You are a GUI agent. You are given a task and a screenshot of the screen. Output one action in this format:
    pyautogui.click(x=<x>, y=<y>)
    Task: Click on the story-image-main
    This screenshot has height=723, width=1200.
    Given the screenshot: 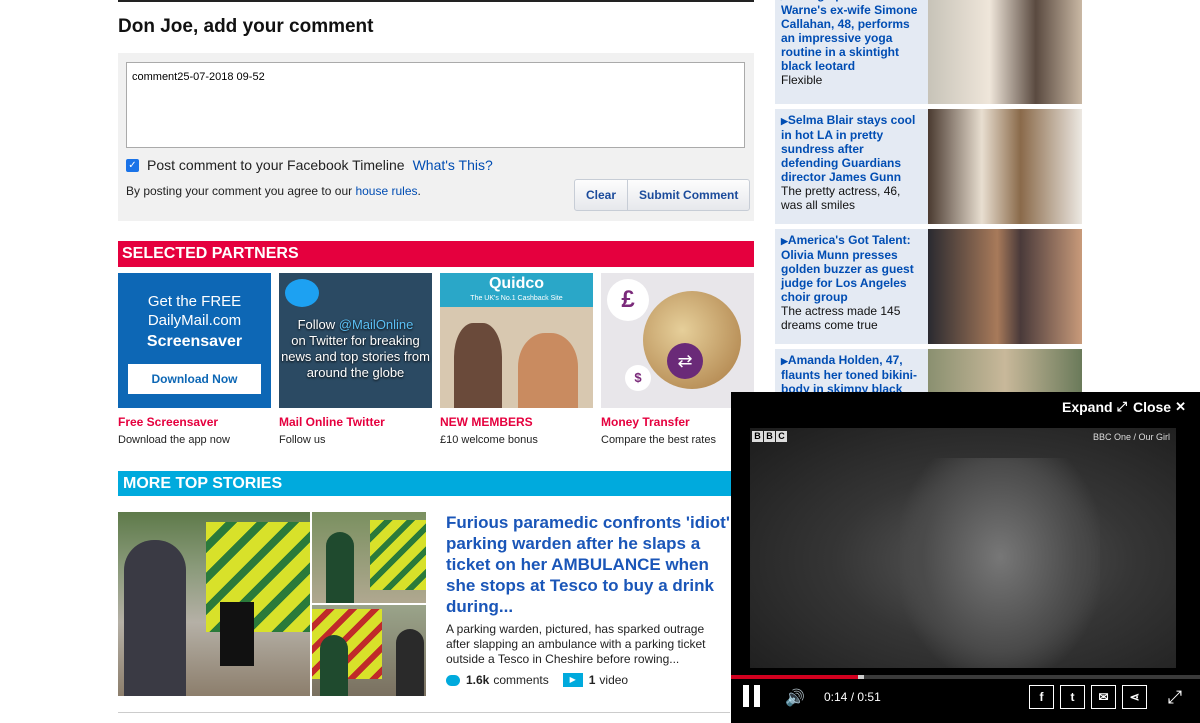 What is the action you would take?
    pyautogui.click(x=214, y=604)
    